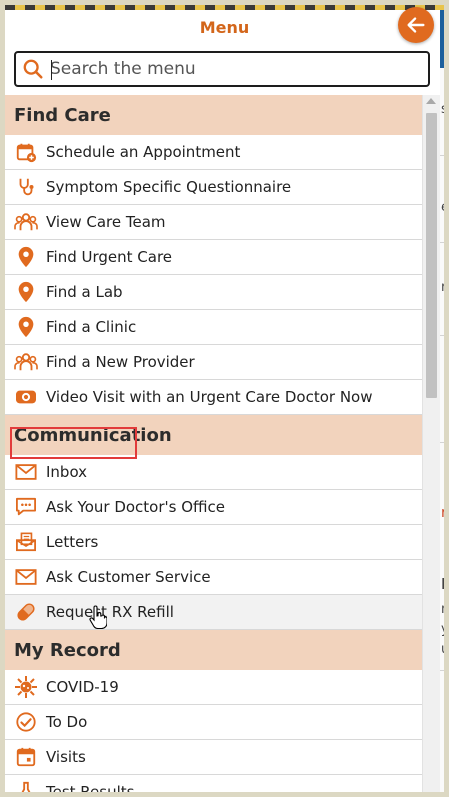 The height and width of the screenshot is (797, 449). Describe the element at coordinates (213, 722) in the screenshot. I see `menu-item-to-do: To Do` at that location.